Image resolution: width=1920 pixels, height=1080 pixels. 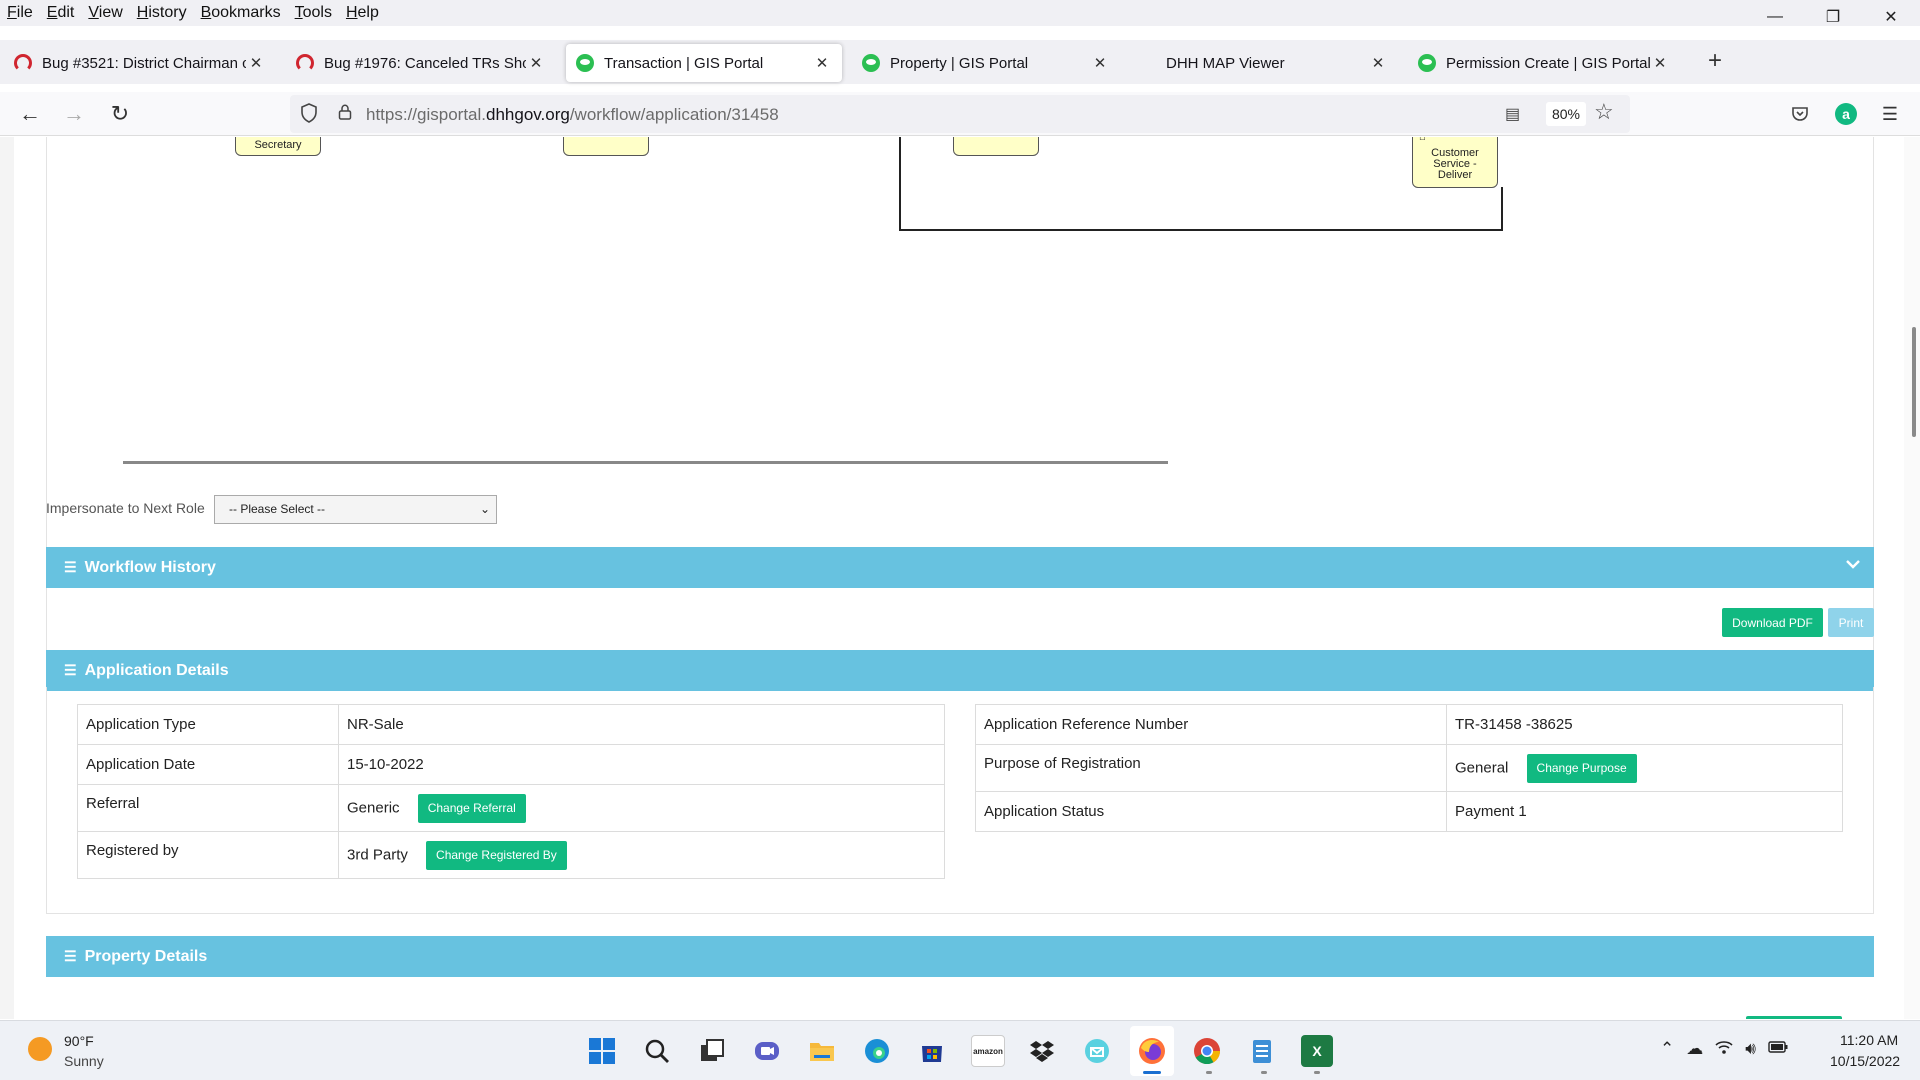 I want to click on clock-time: 11:20 AM, so click(x=1869, y=1040).